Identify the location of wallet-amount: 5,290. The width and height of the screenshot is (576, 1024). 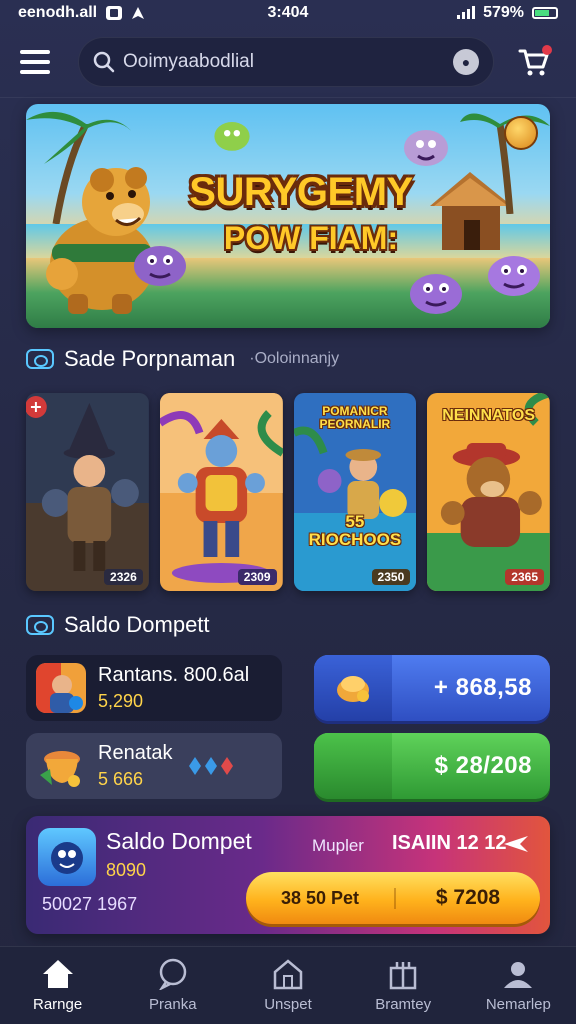
(121, 701).